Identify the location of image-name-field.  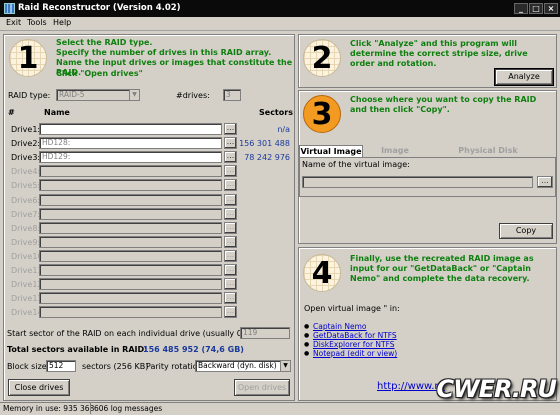
(417, 182).